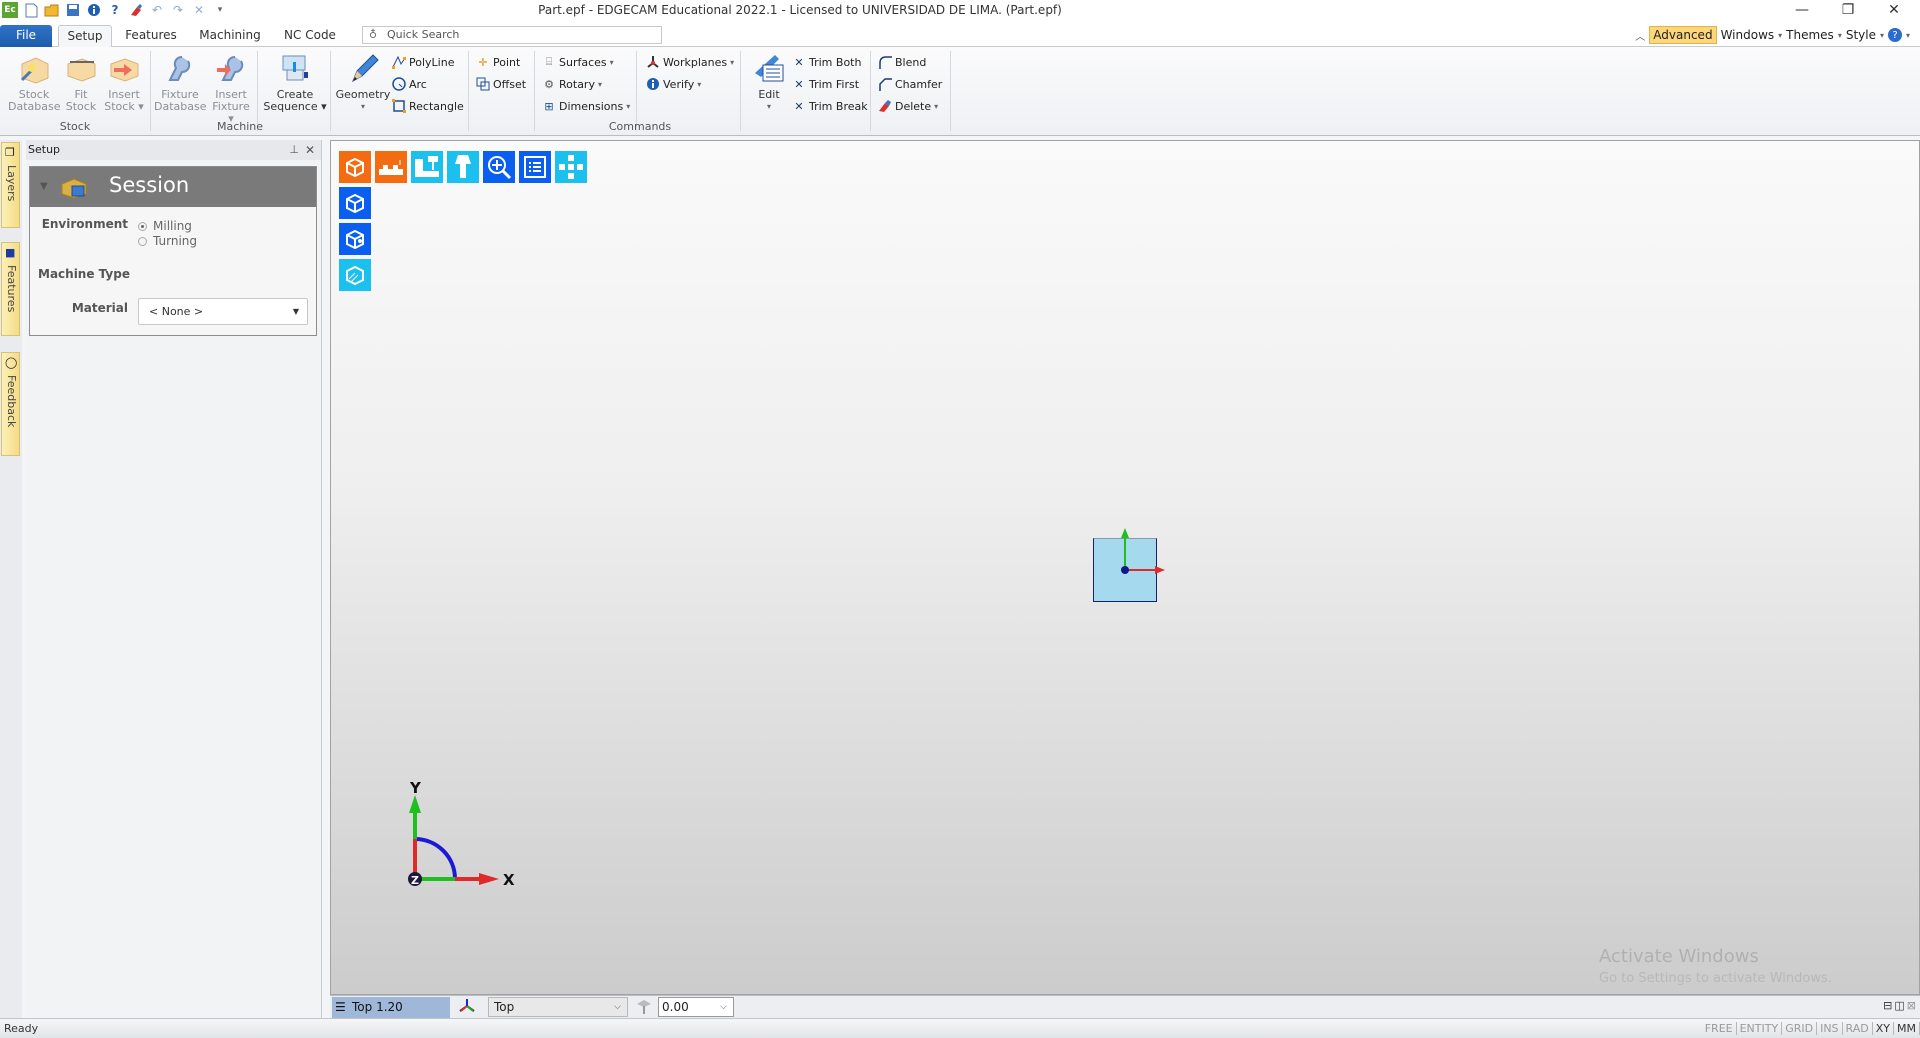 The height and width of the screenshot is (1038, 1920). Describe the element at coordinates (1894, 35) in the screenshot. I see `help-icon: ?` at that location.